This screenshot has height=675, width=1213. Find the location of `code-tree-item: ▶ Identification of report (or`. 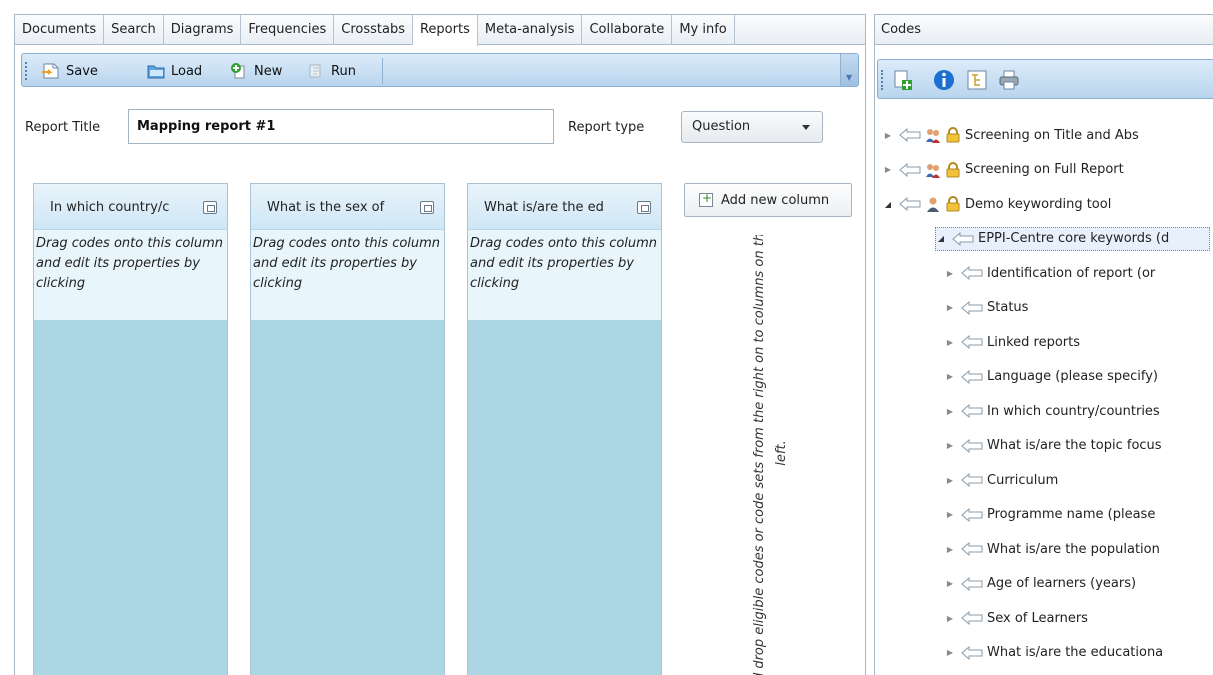

code-tree-item: ▶ Identification of report (or is located at coordinates (1050, 273).